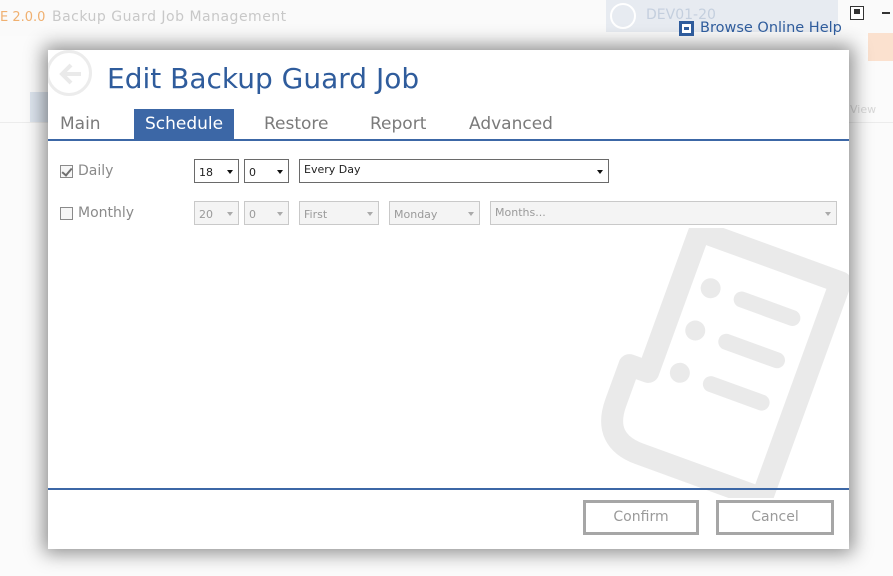  Describe the element at coordinates (725, 363) in the screenshot. I see `schedule-document-watermark-icon` at that location.